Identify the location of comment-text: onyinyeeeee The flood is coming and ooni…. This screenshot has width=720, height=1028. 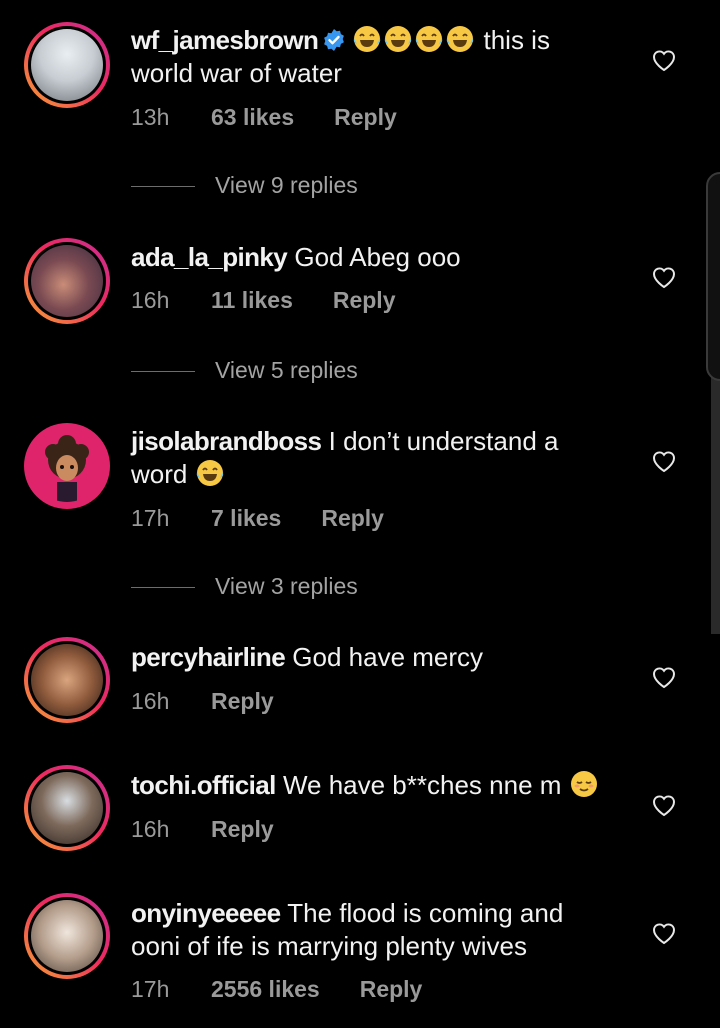
(381, 930).